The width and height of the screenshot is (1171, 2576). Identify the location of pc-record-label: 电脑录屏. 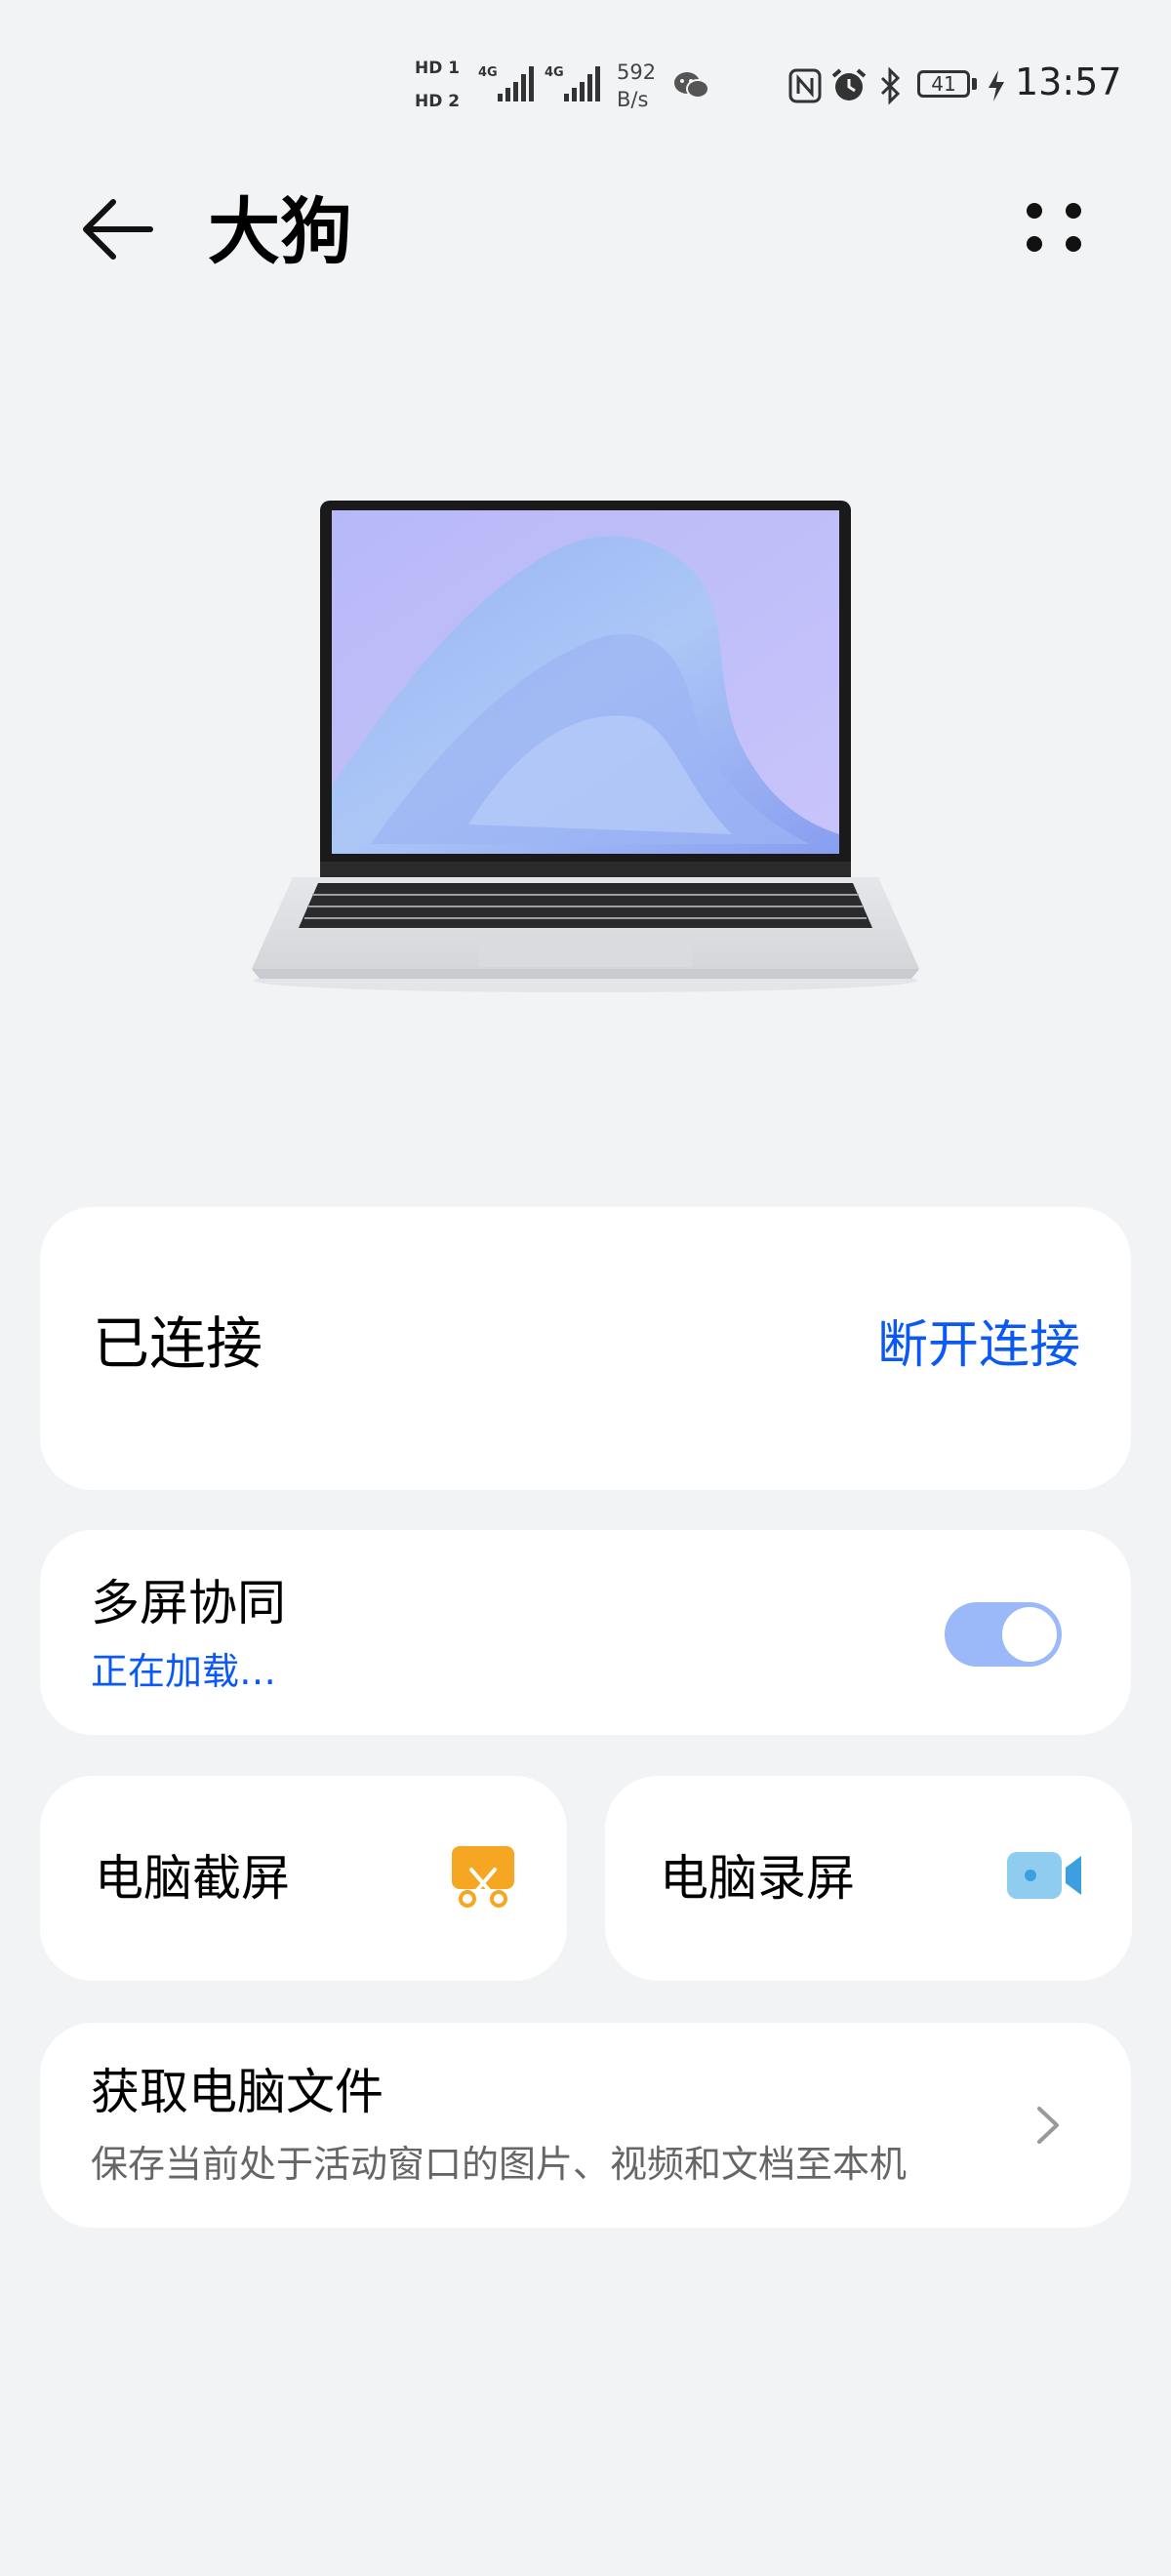
(757, 1878).